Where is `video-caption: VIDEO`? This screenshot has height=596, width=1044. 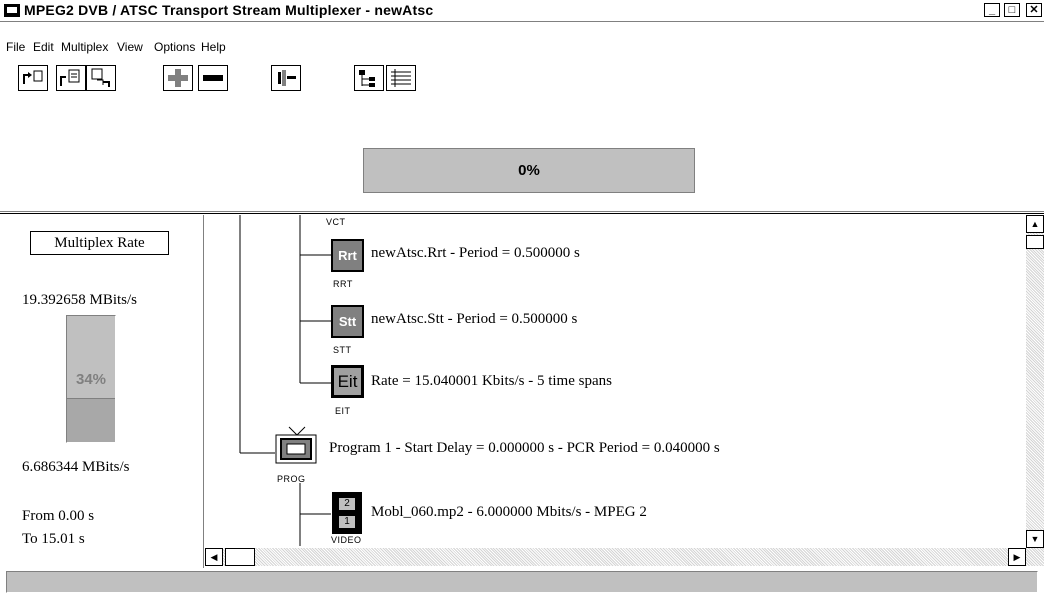 video-caption: VIDEO is located at coordinates (346, 540).